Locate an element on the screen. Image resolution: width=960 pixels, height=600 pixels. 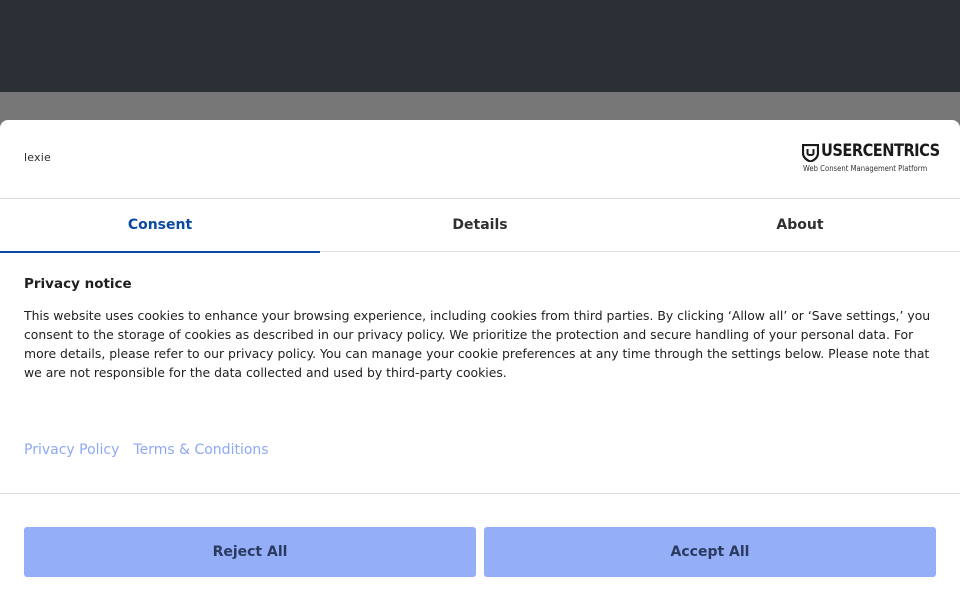
tab-label: Details is located at coordinates (480, 224).